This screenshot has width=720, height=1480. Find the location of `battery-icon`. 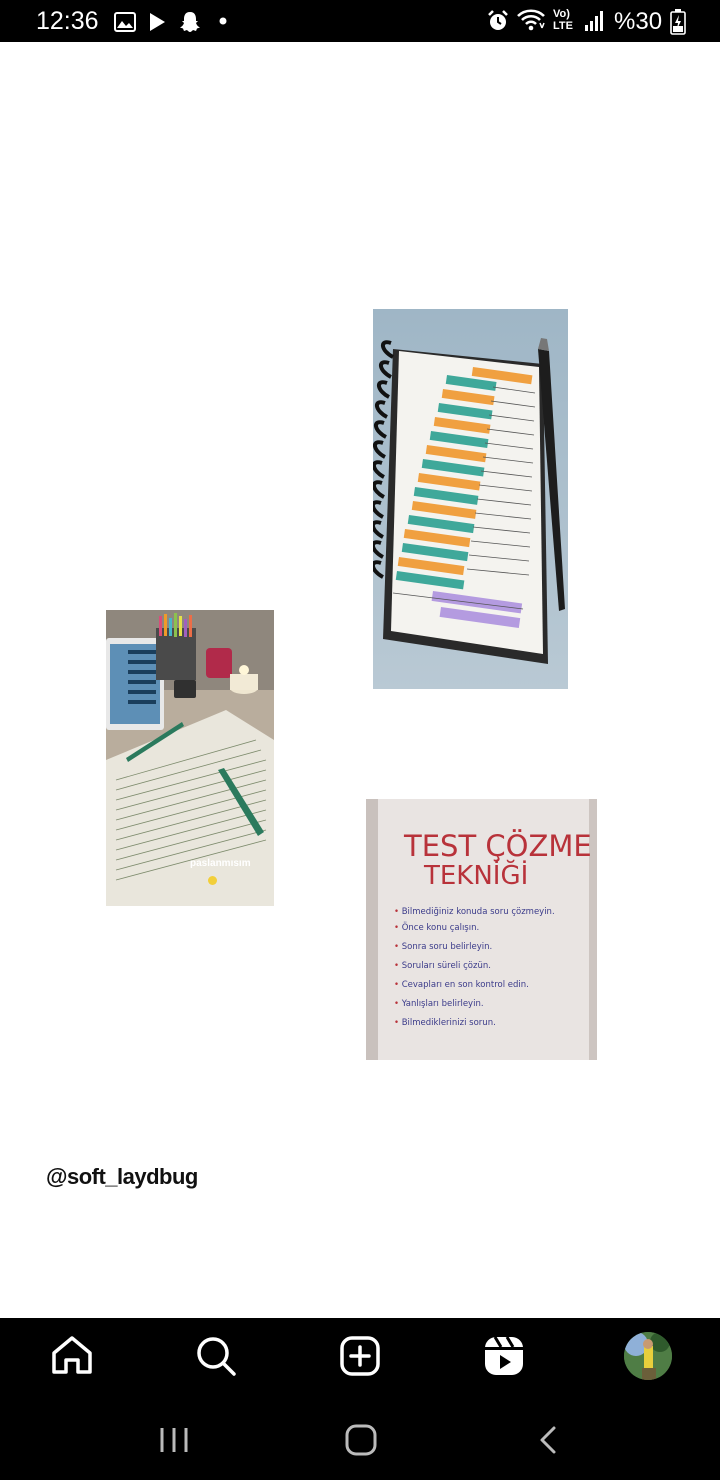

battery-icon is located at coordinates (678, 22).